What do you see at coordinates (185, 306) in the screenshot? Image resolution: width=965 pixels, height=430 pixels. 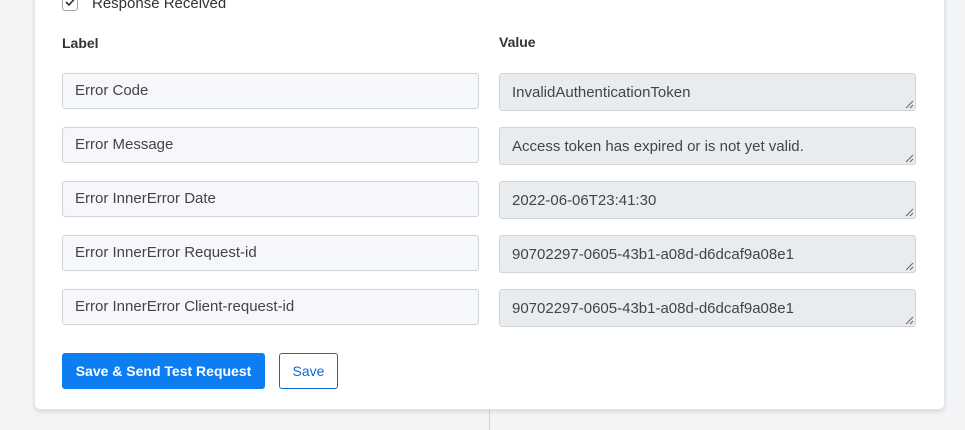 I see `label-field-text: Error InnerError Client-request-id` at bounding box center [185, 306].